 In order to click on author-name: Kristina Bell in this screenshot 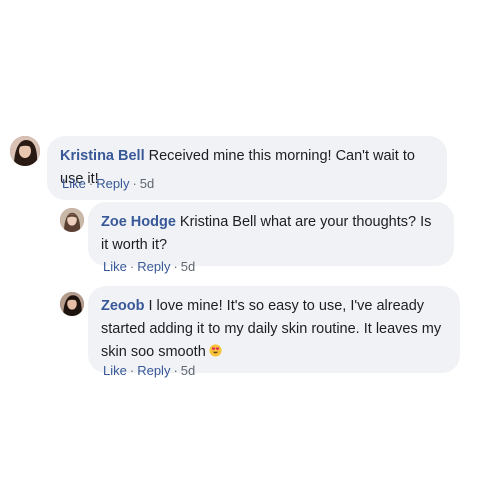, I will do `click(102, 156)`.